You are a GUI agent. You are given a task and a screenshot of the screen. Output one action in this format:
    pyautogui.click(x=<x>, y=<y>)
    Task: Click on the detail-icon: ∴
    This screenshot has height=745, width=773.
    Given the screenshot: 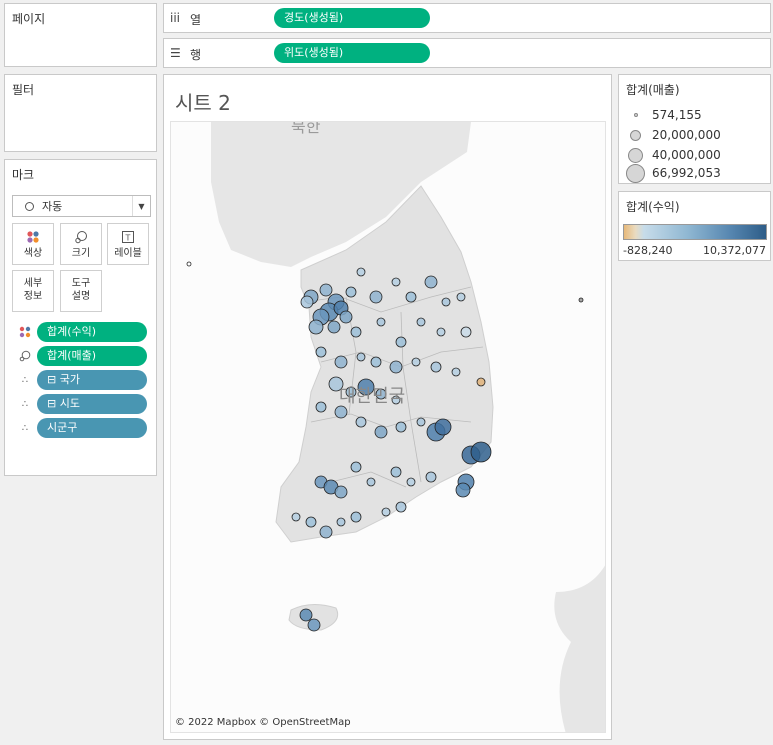 What is the action you would take?
    pyautogui.click(x=25, y=428)
    